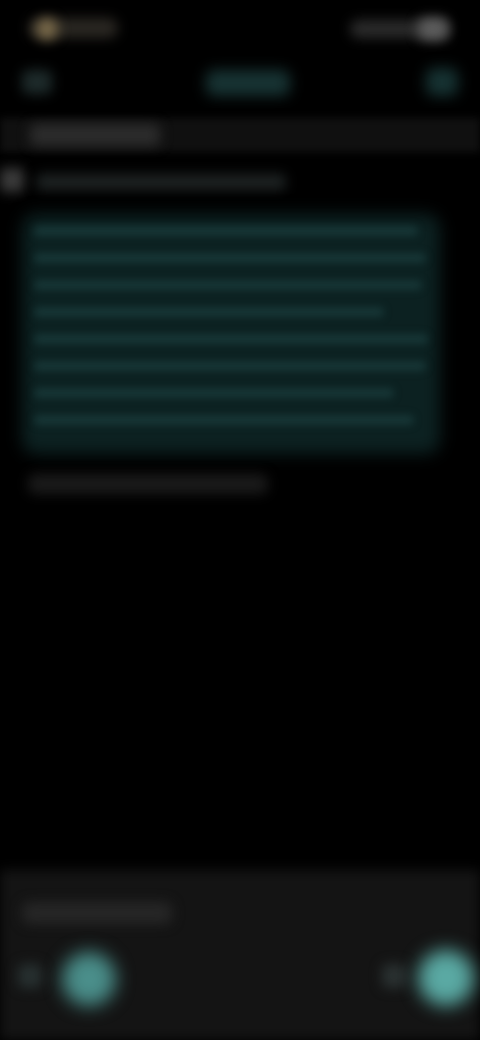 Image resolution: width=480 pixels, height=1040 pixels. What do you see at coordinates (148, 484) in the screenshot?
I see `message-meta` at bounding box center [148, 484].